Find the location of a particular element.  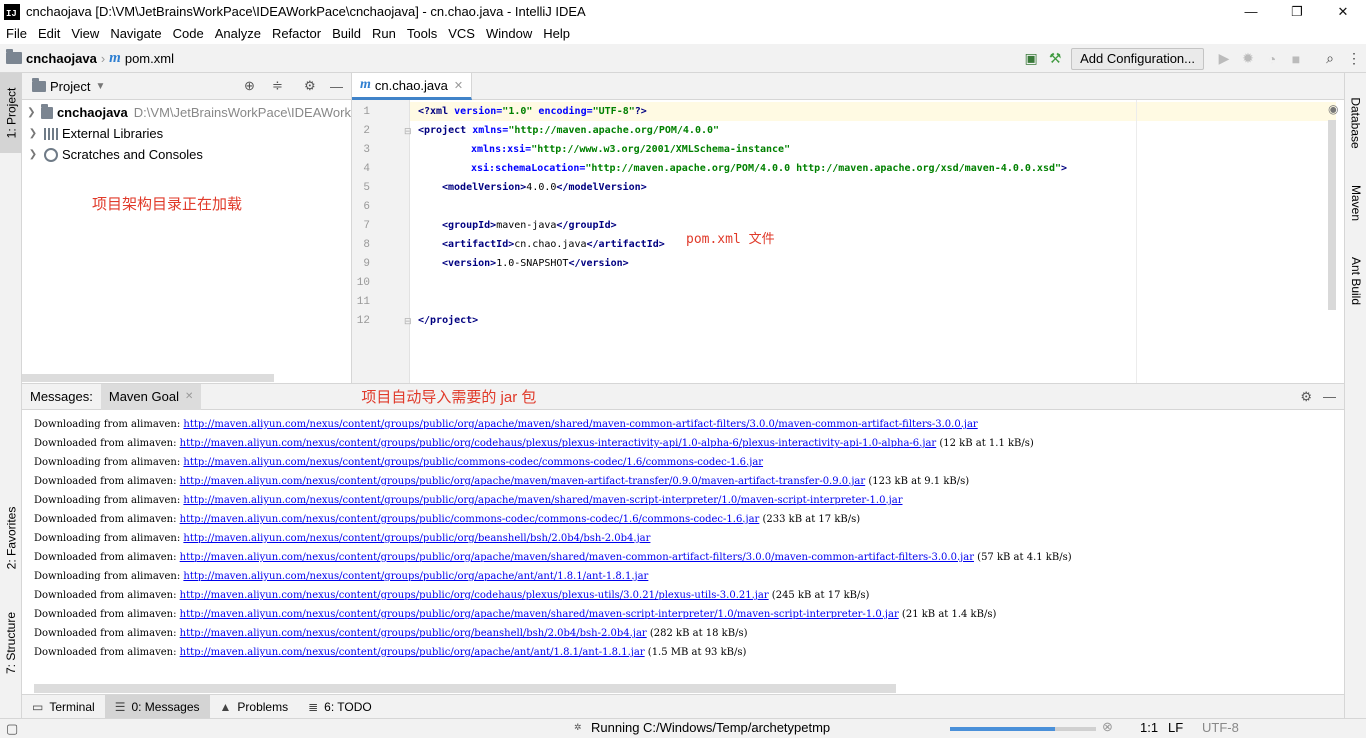

chevron-right-icon: › is located at coordinates (103, 58).